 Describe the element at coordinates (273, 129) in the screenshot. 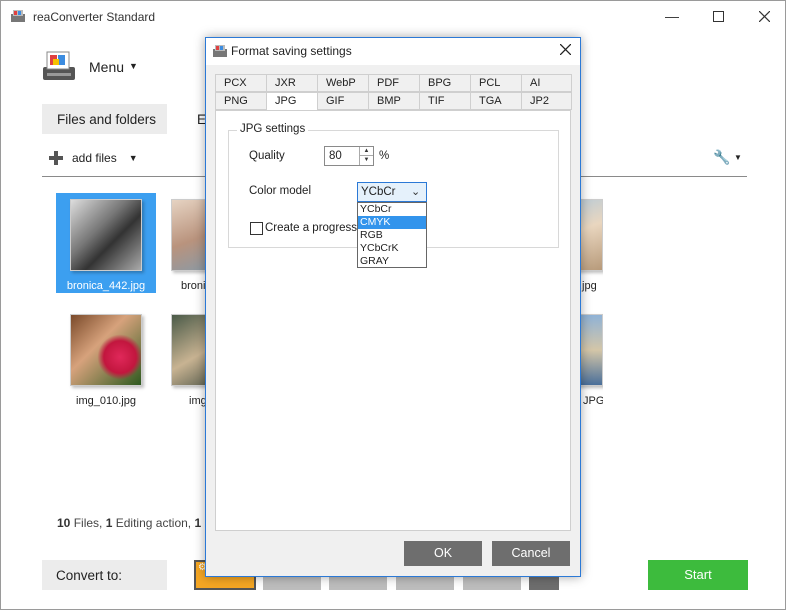

I see `group-title: JPG settings` at that location.